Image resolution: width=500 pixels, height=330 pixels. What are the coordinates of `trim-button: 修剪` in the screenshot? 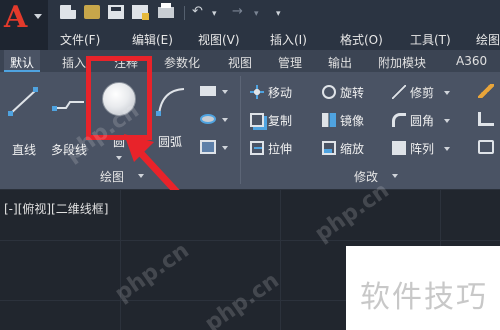 It's located at (413, 92).